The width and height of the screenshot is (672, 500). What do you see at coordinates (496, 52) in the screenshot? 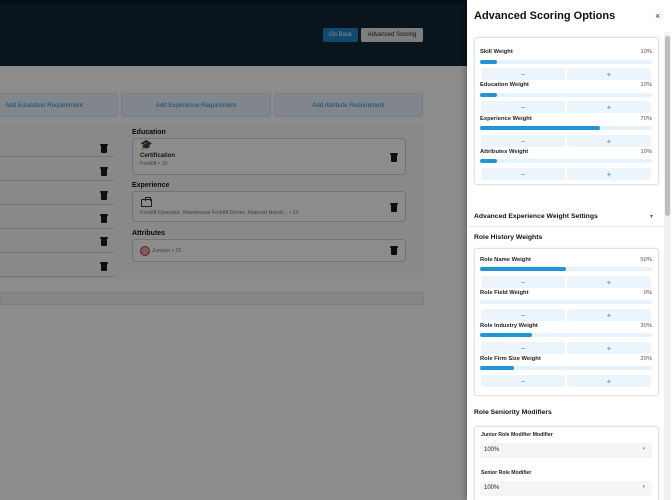
I see `weight-label: Skill Weight` at bounding box center [496, 52].